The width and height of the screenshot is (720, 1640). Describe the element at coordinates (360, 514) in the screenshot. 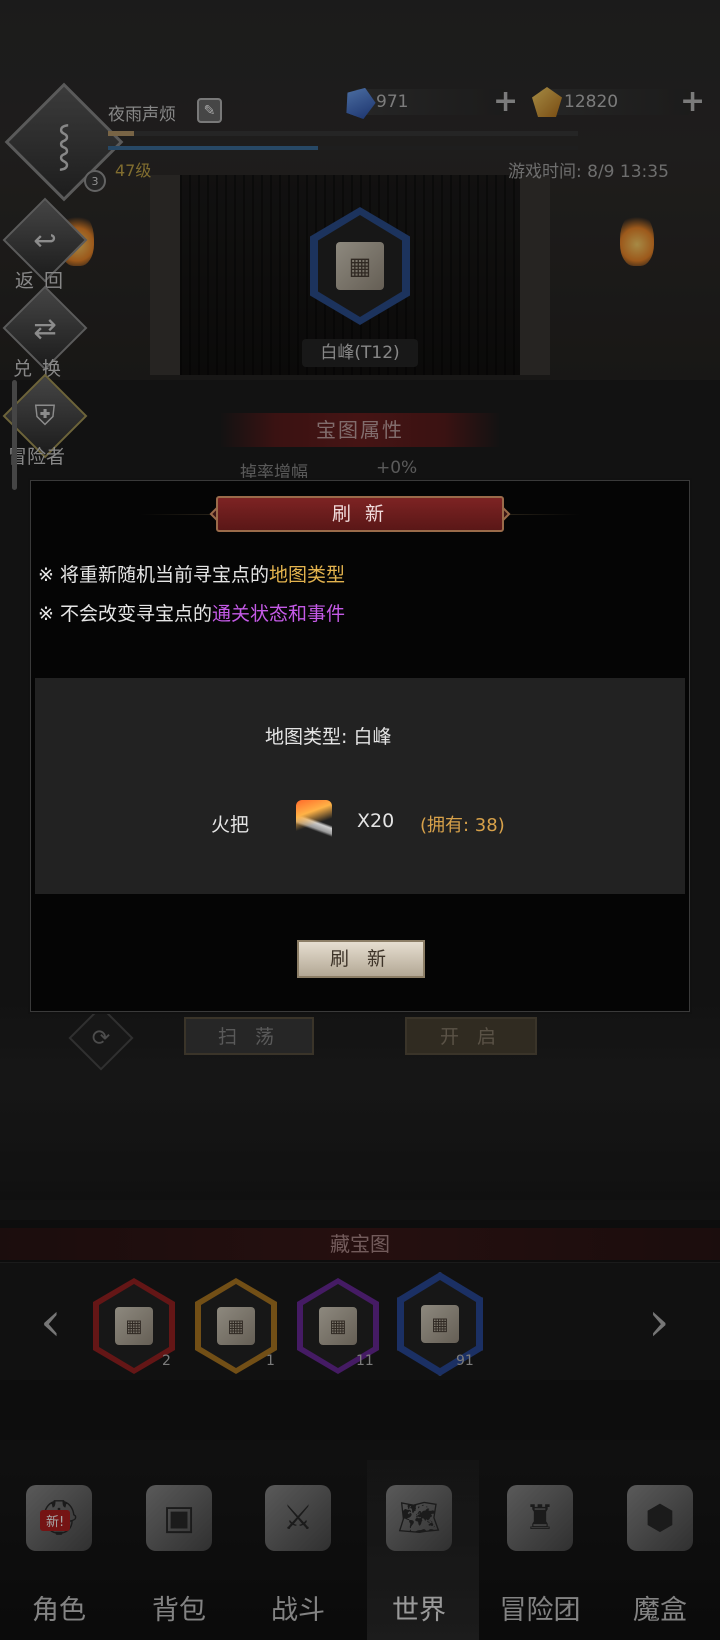

I see `dialog-title: 刷 新` at that location.